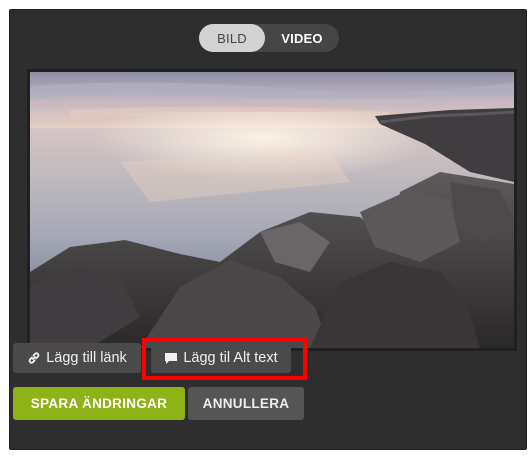  I want to click on add-alt-text-button: Lägg til Alt text, so click(221, 358).